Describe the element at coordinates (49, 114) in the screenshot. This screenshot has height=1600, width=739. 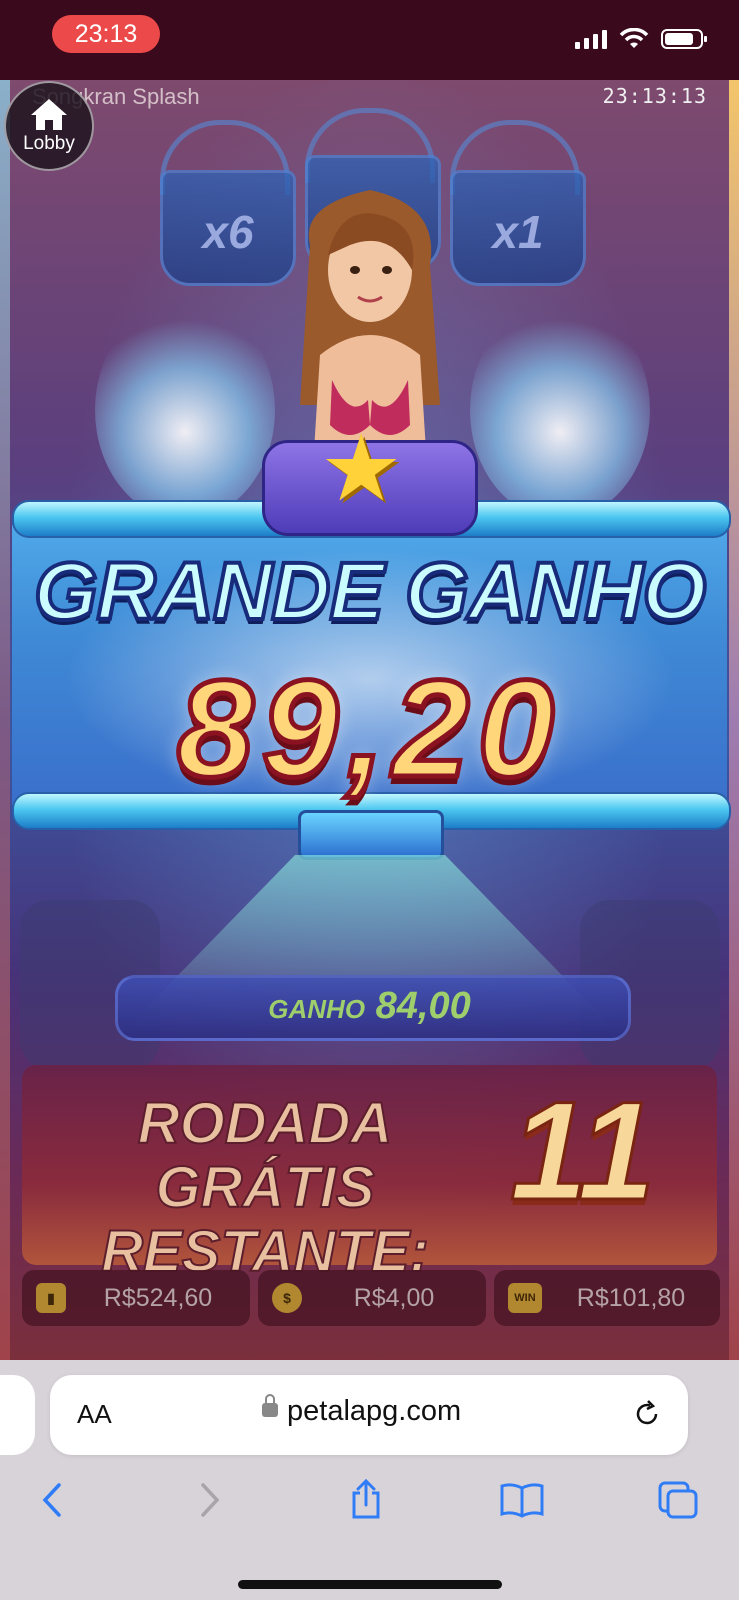
I see `home-icon` at that location.